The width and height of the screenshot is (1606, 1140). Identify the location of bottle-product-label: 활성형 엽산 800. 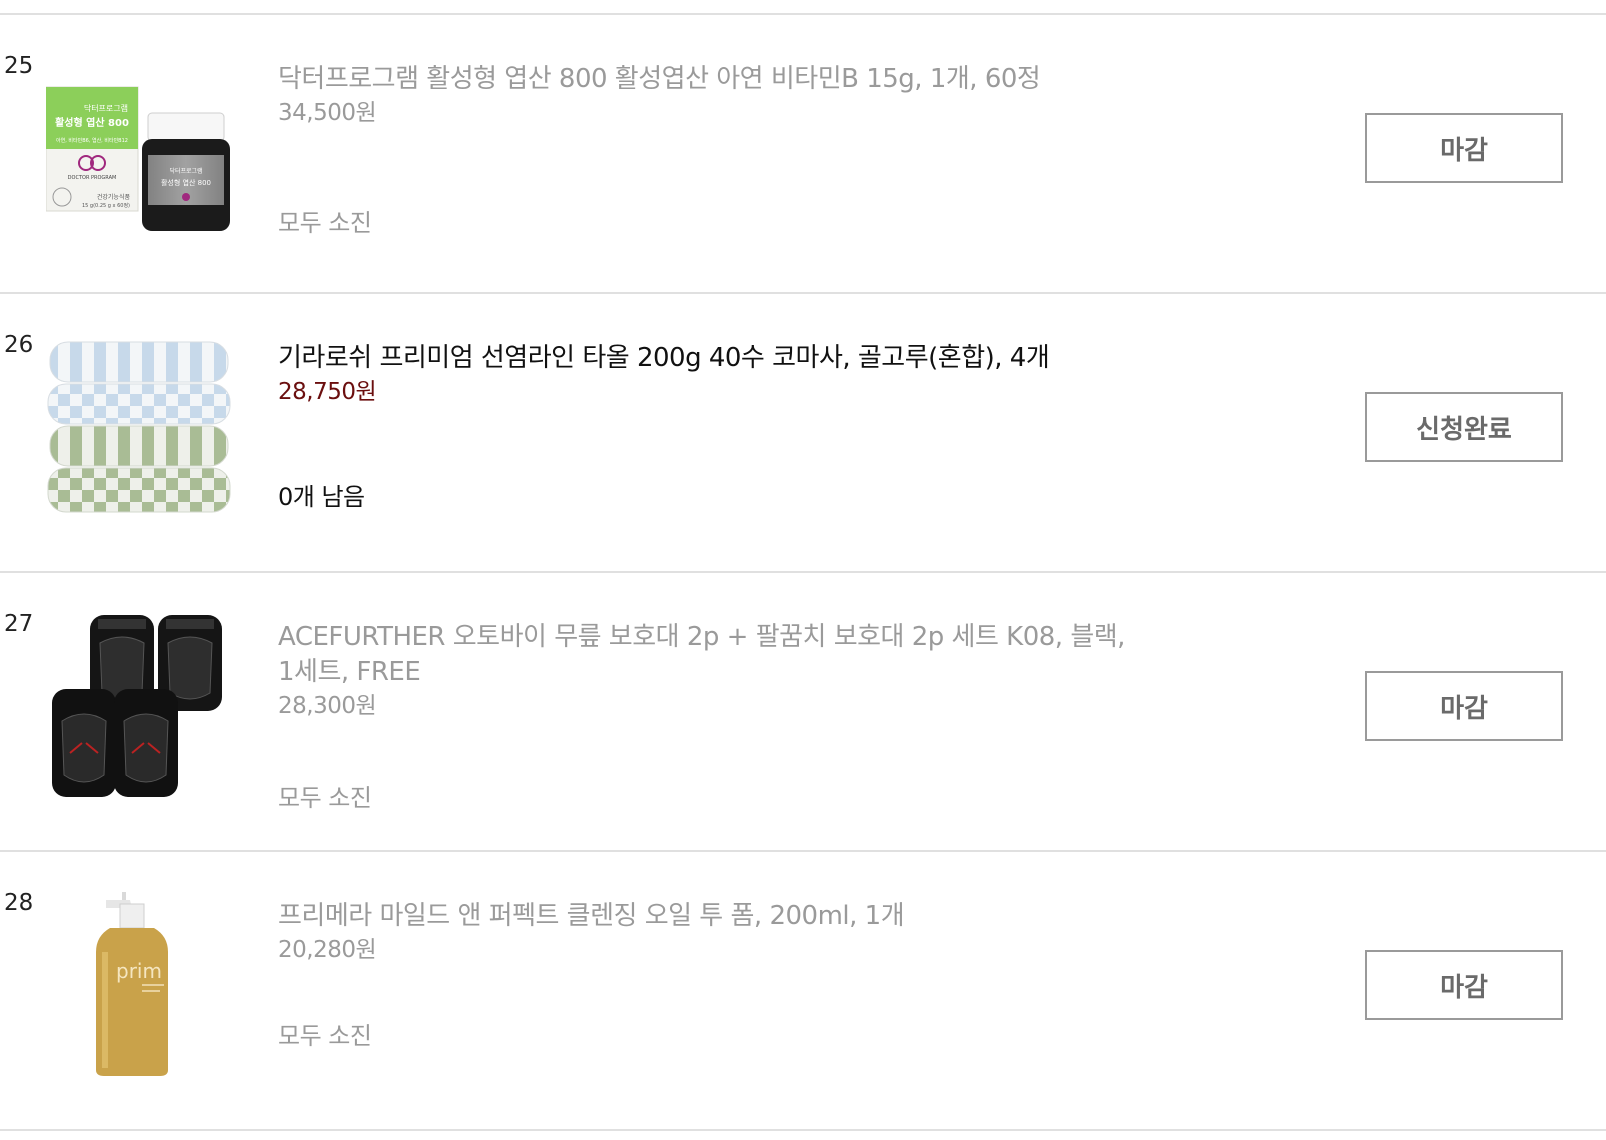
(186, 182).